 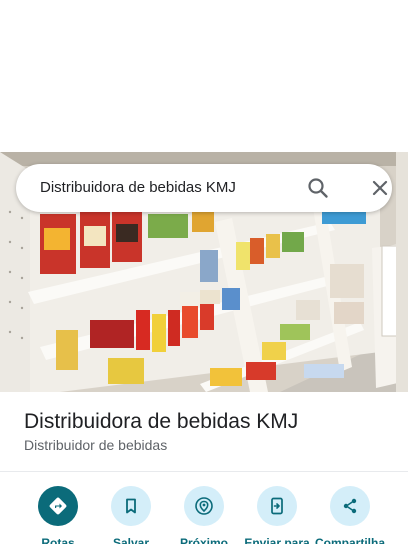 What do you see at coordinates (131, 540) in the screenshot?
I see `save-label: Salvar` at bounding box center [131, 540].